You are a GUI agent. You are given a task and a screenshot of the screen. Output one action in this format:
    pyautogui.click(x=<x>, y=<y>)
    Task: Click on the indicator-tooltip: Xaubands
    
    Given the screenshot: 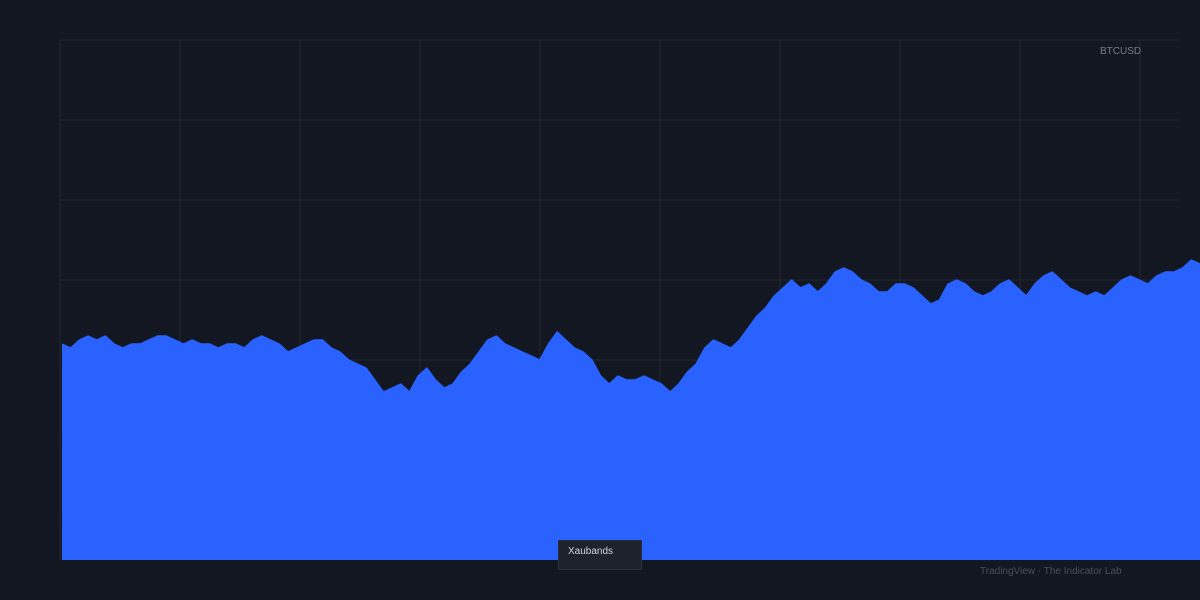 What is the action you would take?
    pyautogui.click(x=600, y=555)
    